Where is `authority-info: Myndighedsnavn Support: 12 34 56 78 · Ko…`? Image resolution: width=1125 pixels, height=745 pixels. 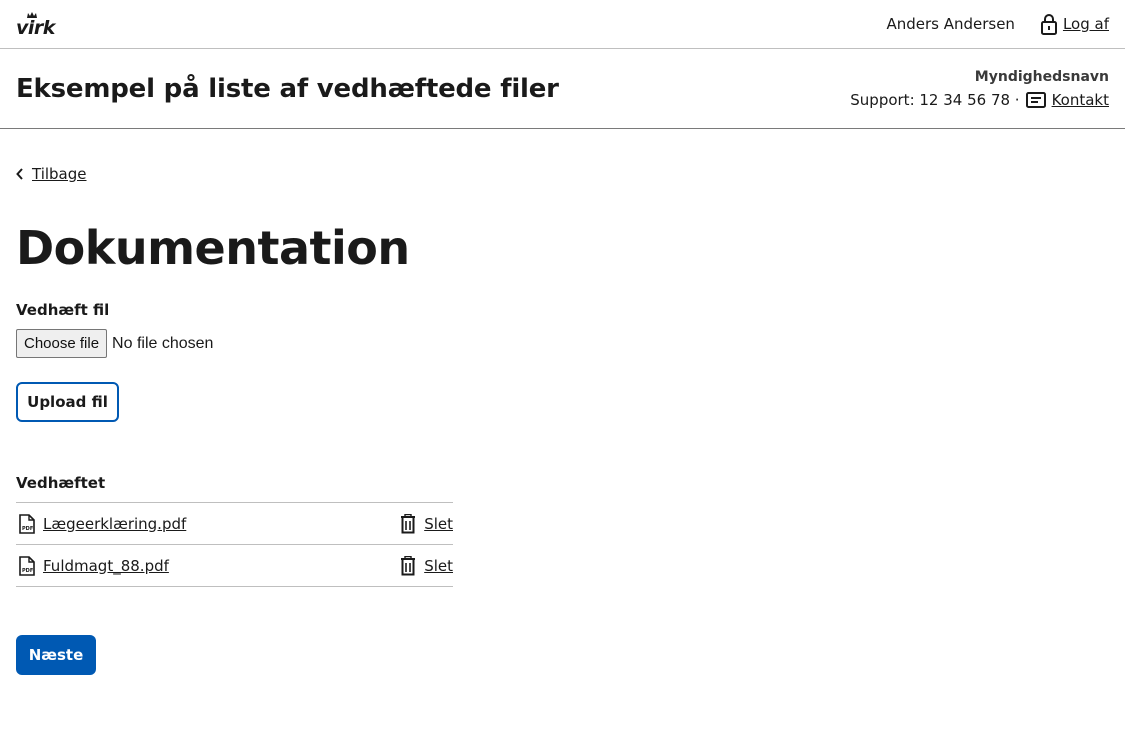
authority-info: Myndighedsnavn Support: 12 34 56 78 · Ko… is located at coordinates (979, 89).